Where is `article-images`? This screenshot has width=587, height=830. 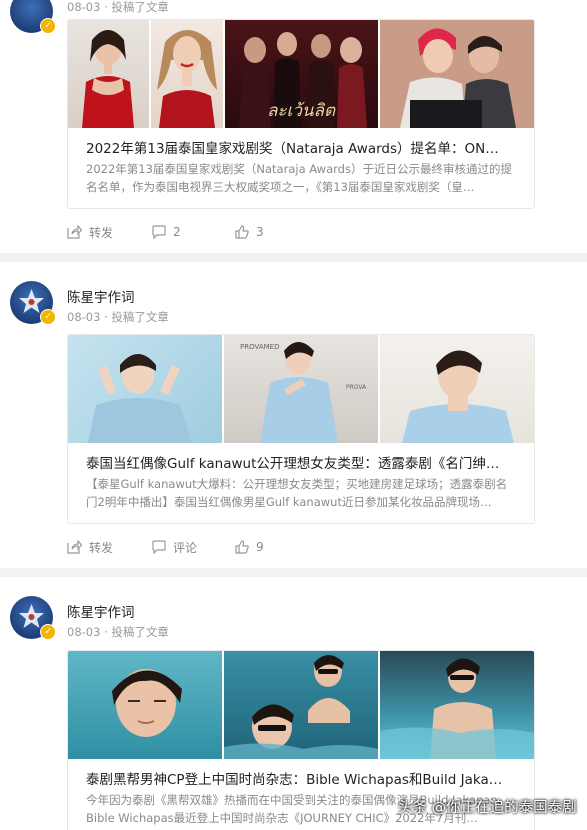 article-images is located at coordinates (301, 705).